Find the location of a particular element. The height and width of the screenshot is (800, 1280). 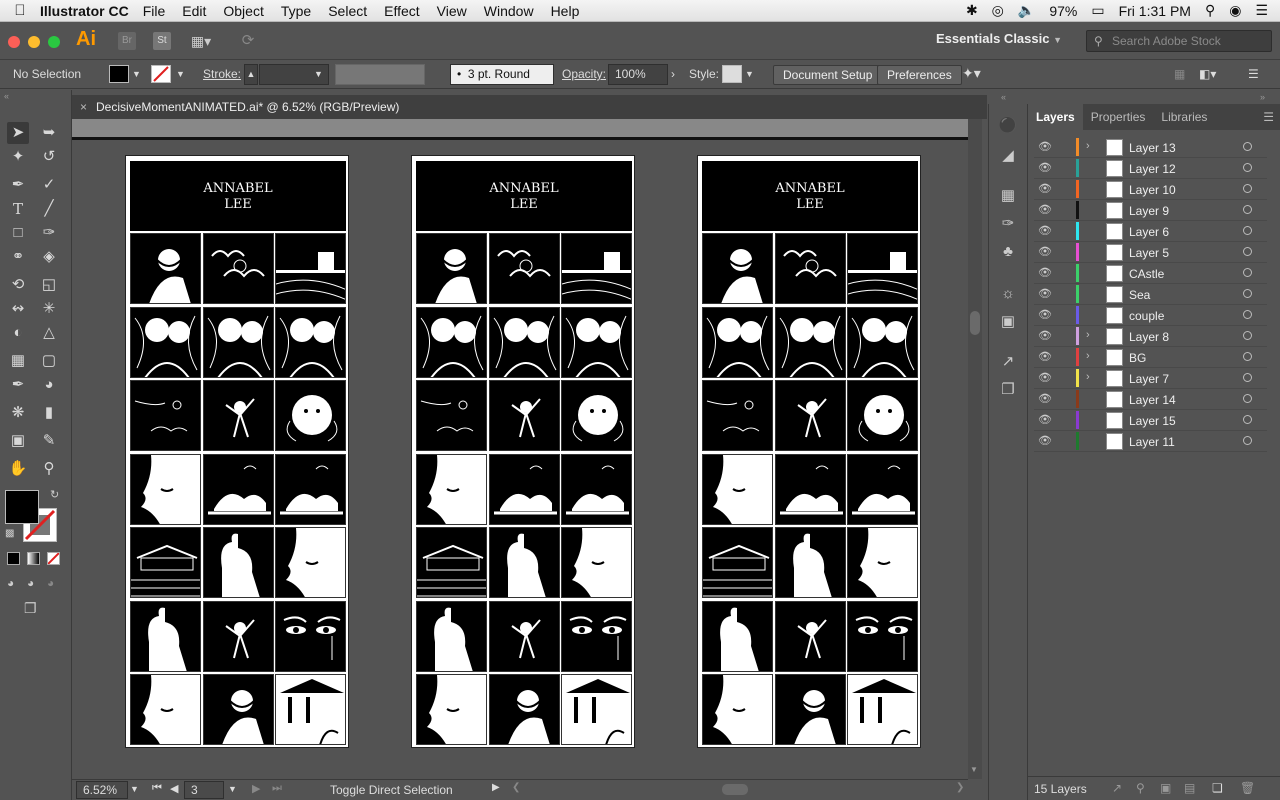

stock-button: St is located at coordinates (162, 41).